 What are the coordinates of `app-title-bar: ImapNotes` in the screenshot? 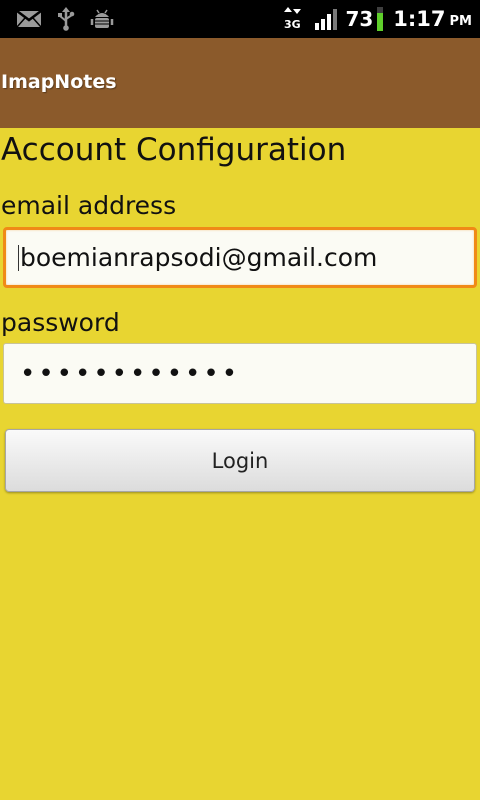 It's located at (240, 83).